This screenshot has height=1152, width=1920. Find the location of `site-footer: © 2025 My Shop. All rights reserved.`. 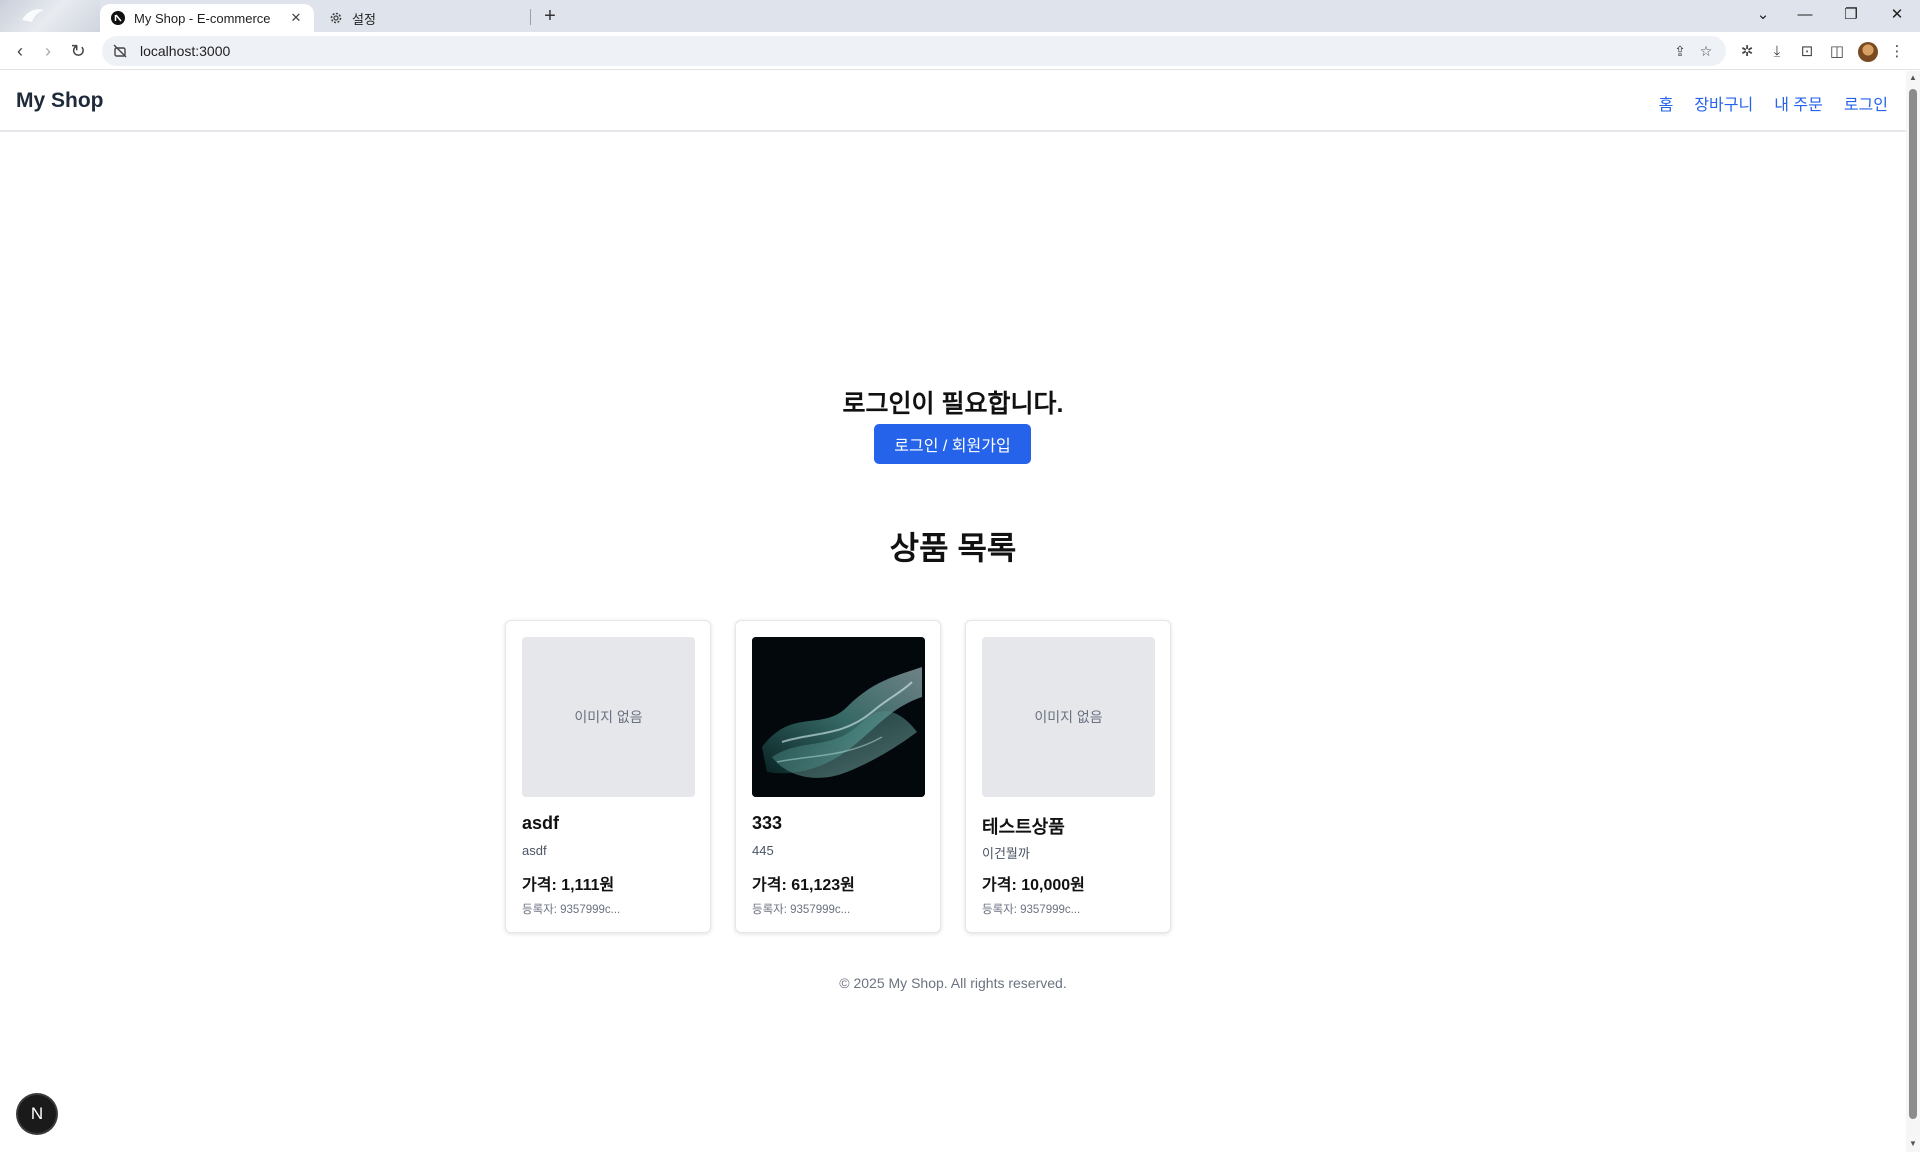

site-footer: © 2025 My Shop. All rights reserved. is located at coordinates (953, 983).